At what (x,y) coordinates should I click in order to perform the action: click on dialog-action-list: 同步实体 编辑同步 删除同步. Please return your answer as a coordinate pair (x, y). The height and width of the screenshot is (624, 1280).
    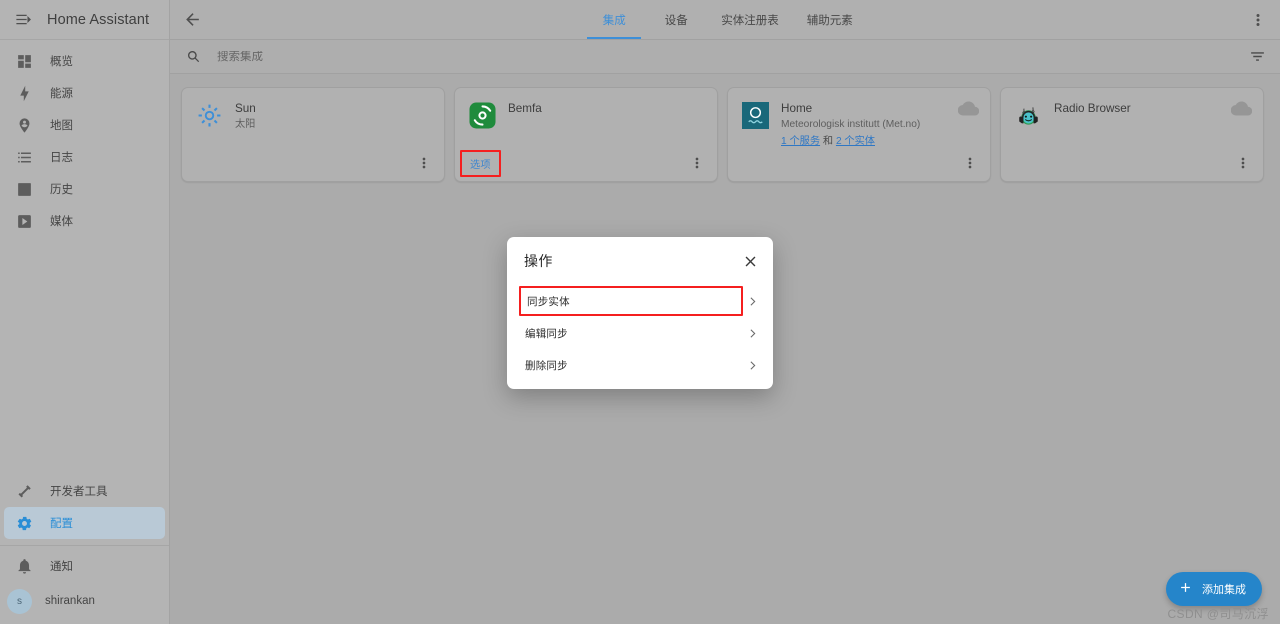
    Looking at the image, I should click on (640, 333).